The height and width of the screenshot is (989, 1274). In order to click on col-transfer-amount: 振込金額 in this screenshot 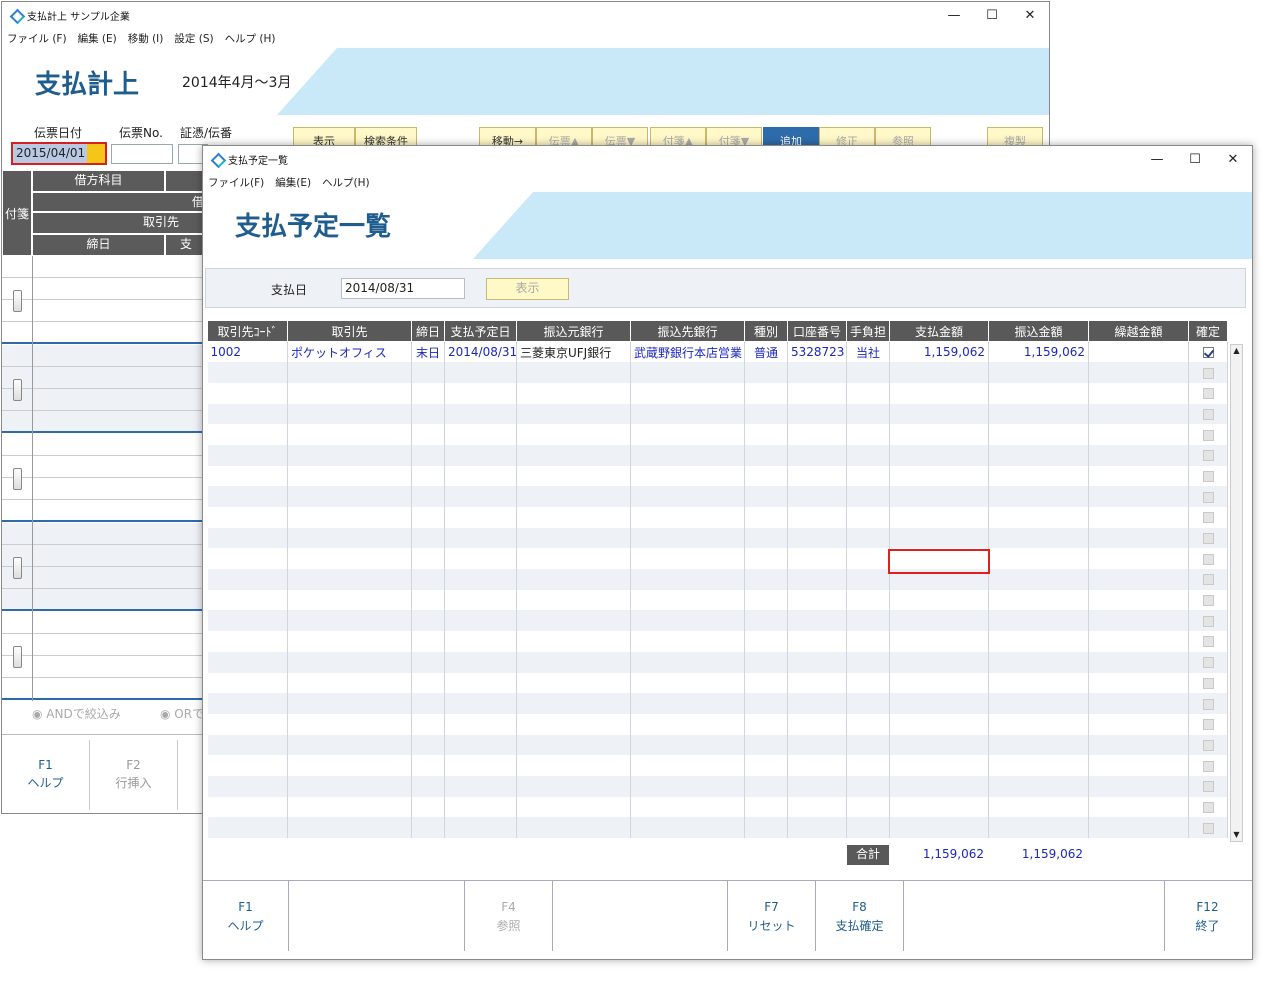, I will do `click(1038, 331)`.